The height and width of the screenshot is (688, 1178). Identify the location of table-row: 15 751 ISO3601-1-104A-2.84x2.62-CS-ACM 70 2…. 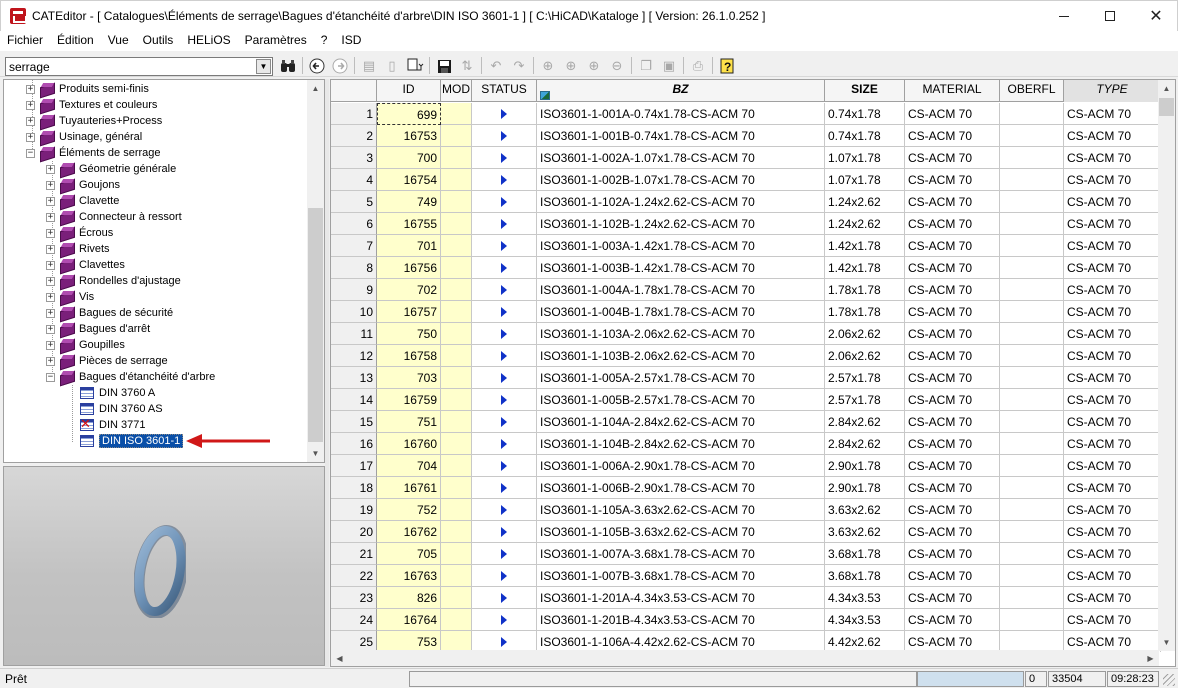
(746, 422).